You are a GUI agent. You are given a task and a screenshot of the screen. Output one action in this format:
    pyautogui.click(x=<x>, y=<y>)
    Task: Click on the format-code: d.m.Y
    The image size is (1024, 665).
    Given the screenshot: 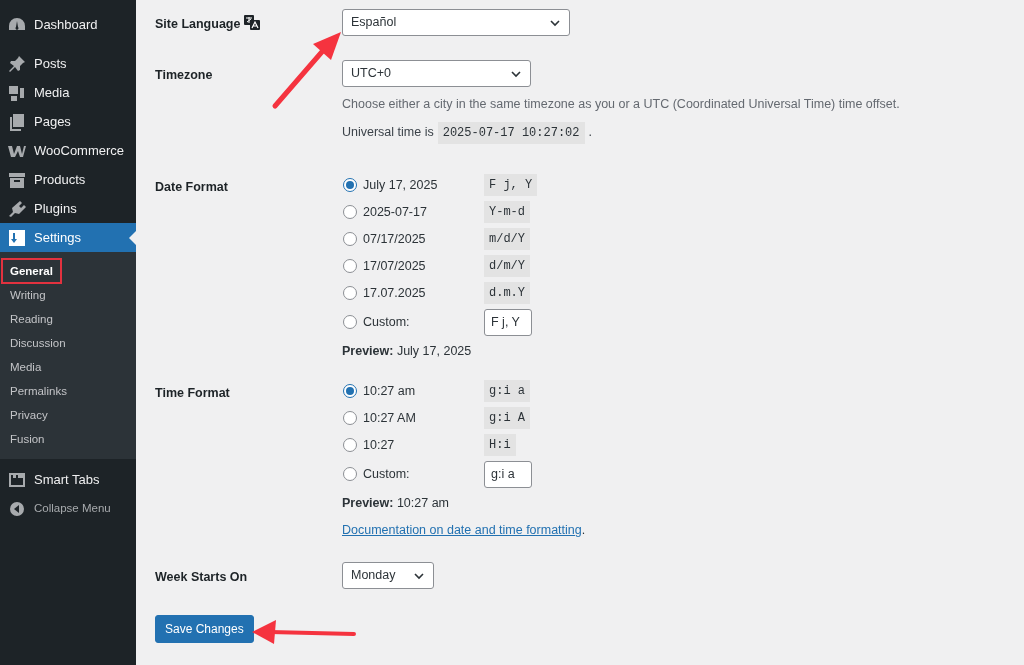 What is the action you would take?
    pyautogui.click(x=507, y=293)
    